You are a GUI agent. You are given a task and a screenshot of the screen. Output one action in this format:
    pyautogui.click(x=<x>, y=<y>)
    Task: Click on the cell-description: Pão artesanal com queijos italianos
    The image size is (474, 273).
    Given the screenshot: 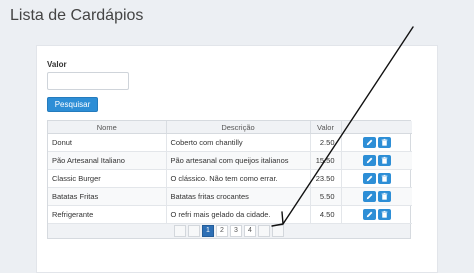 What is the action you would take?
    pyautogui.click(x=238, y=160)
    